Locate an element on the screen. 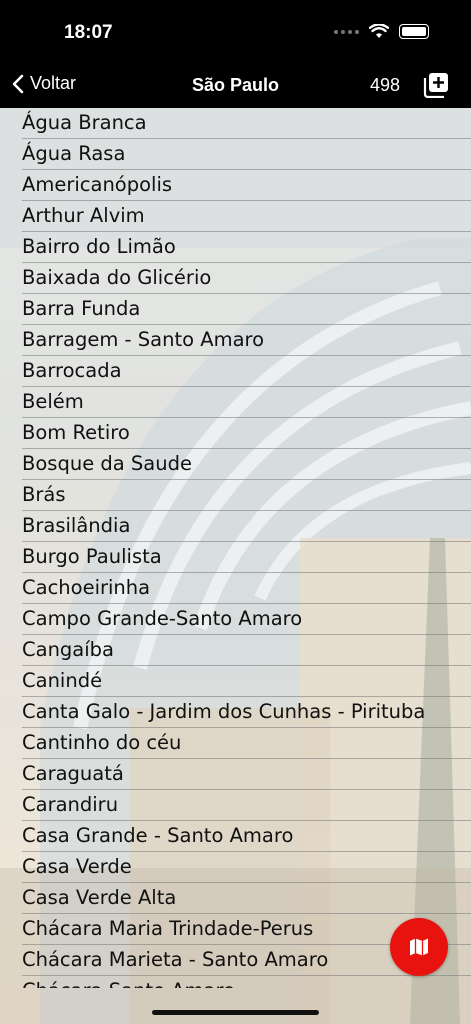  list-item: Chácara Santo Amaro is located at coordinates (246, 982).